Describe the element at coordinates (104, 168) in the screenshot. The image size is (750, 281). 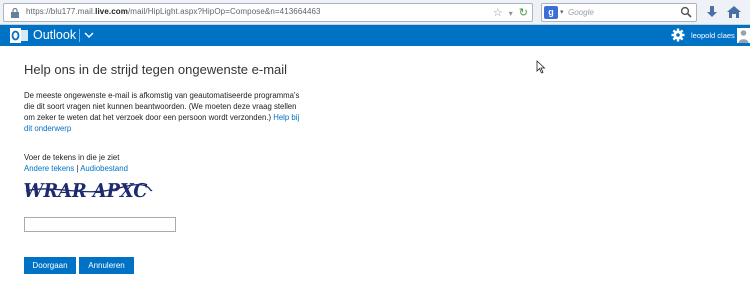
I see `audio-link: Audiobestand` at that location.